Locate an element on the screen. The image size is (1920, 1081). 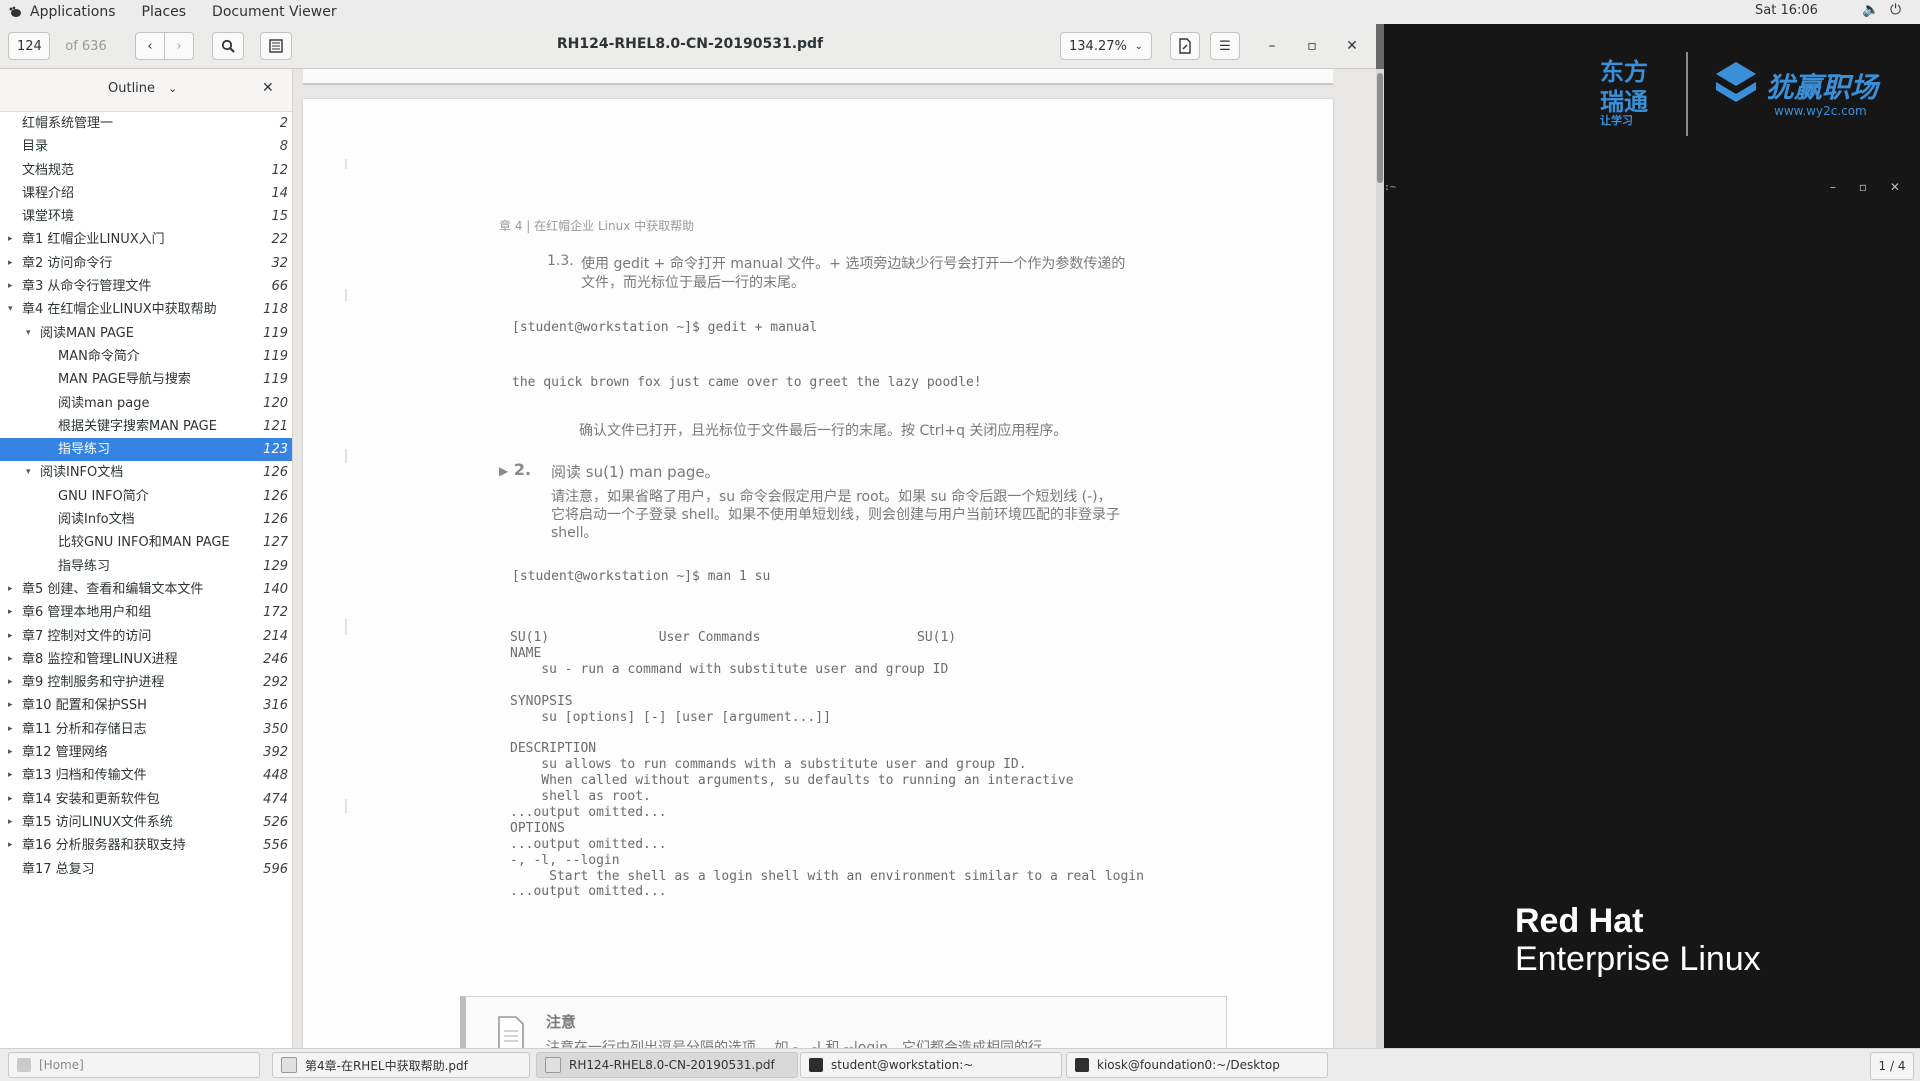
search-icon is located at coordinates (228, 46).